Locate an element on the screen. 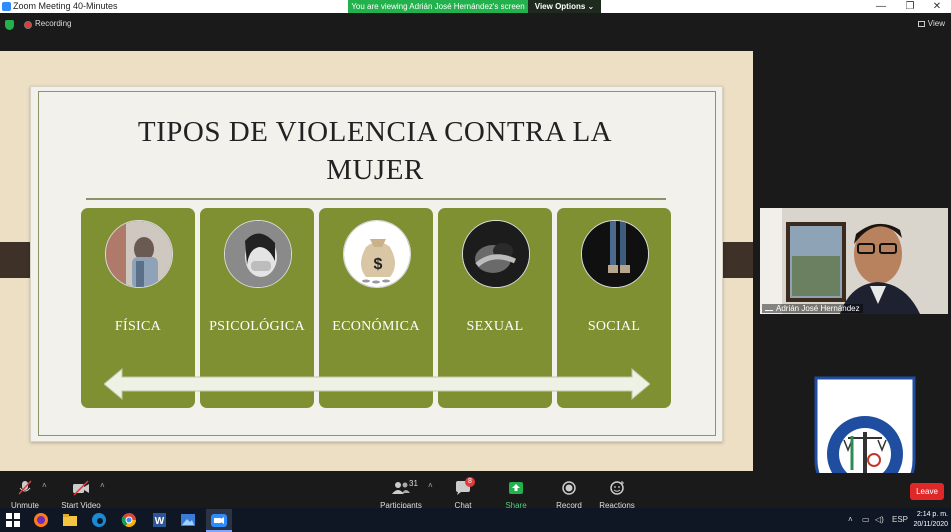 Image resolution: width=951 pixels, height=532 pixels. window-title: Zoom Meeting 40-Minutes is located at coordinates (65, 6).